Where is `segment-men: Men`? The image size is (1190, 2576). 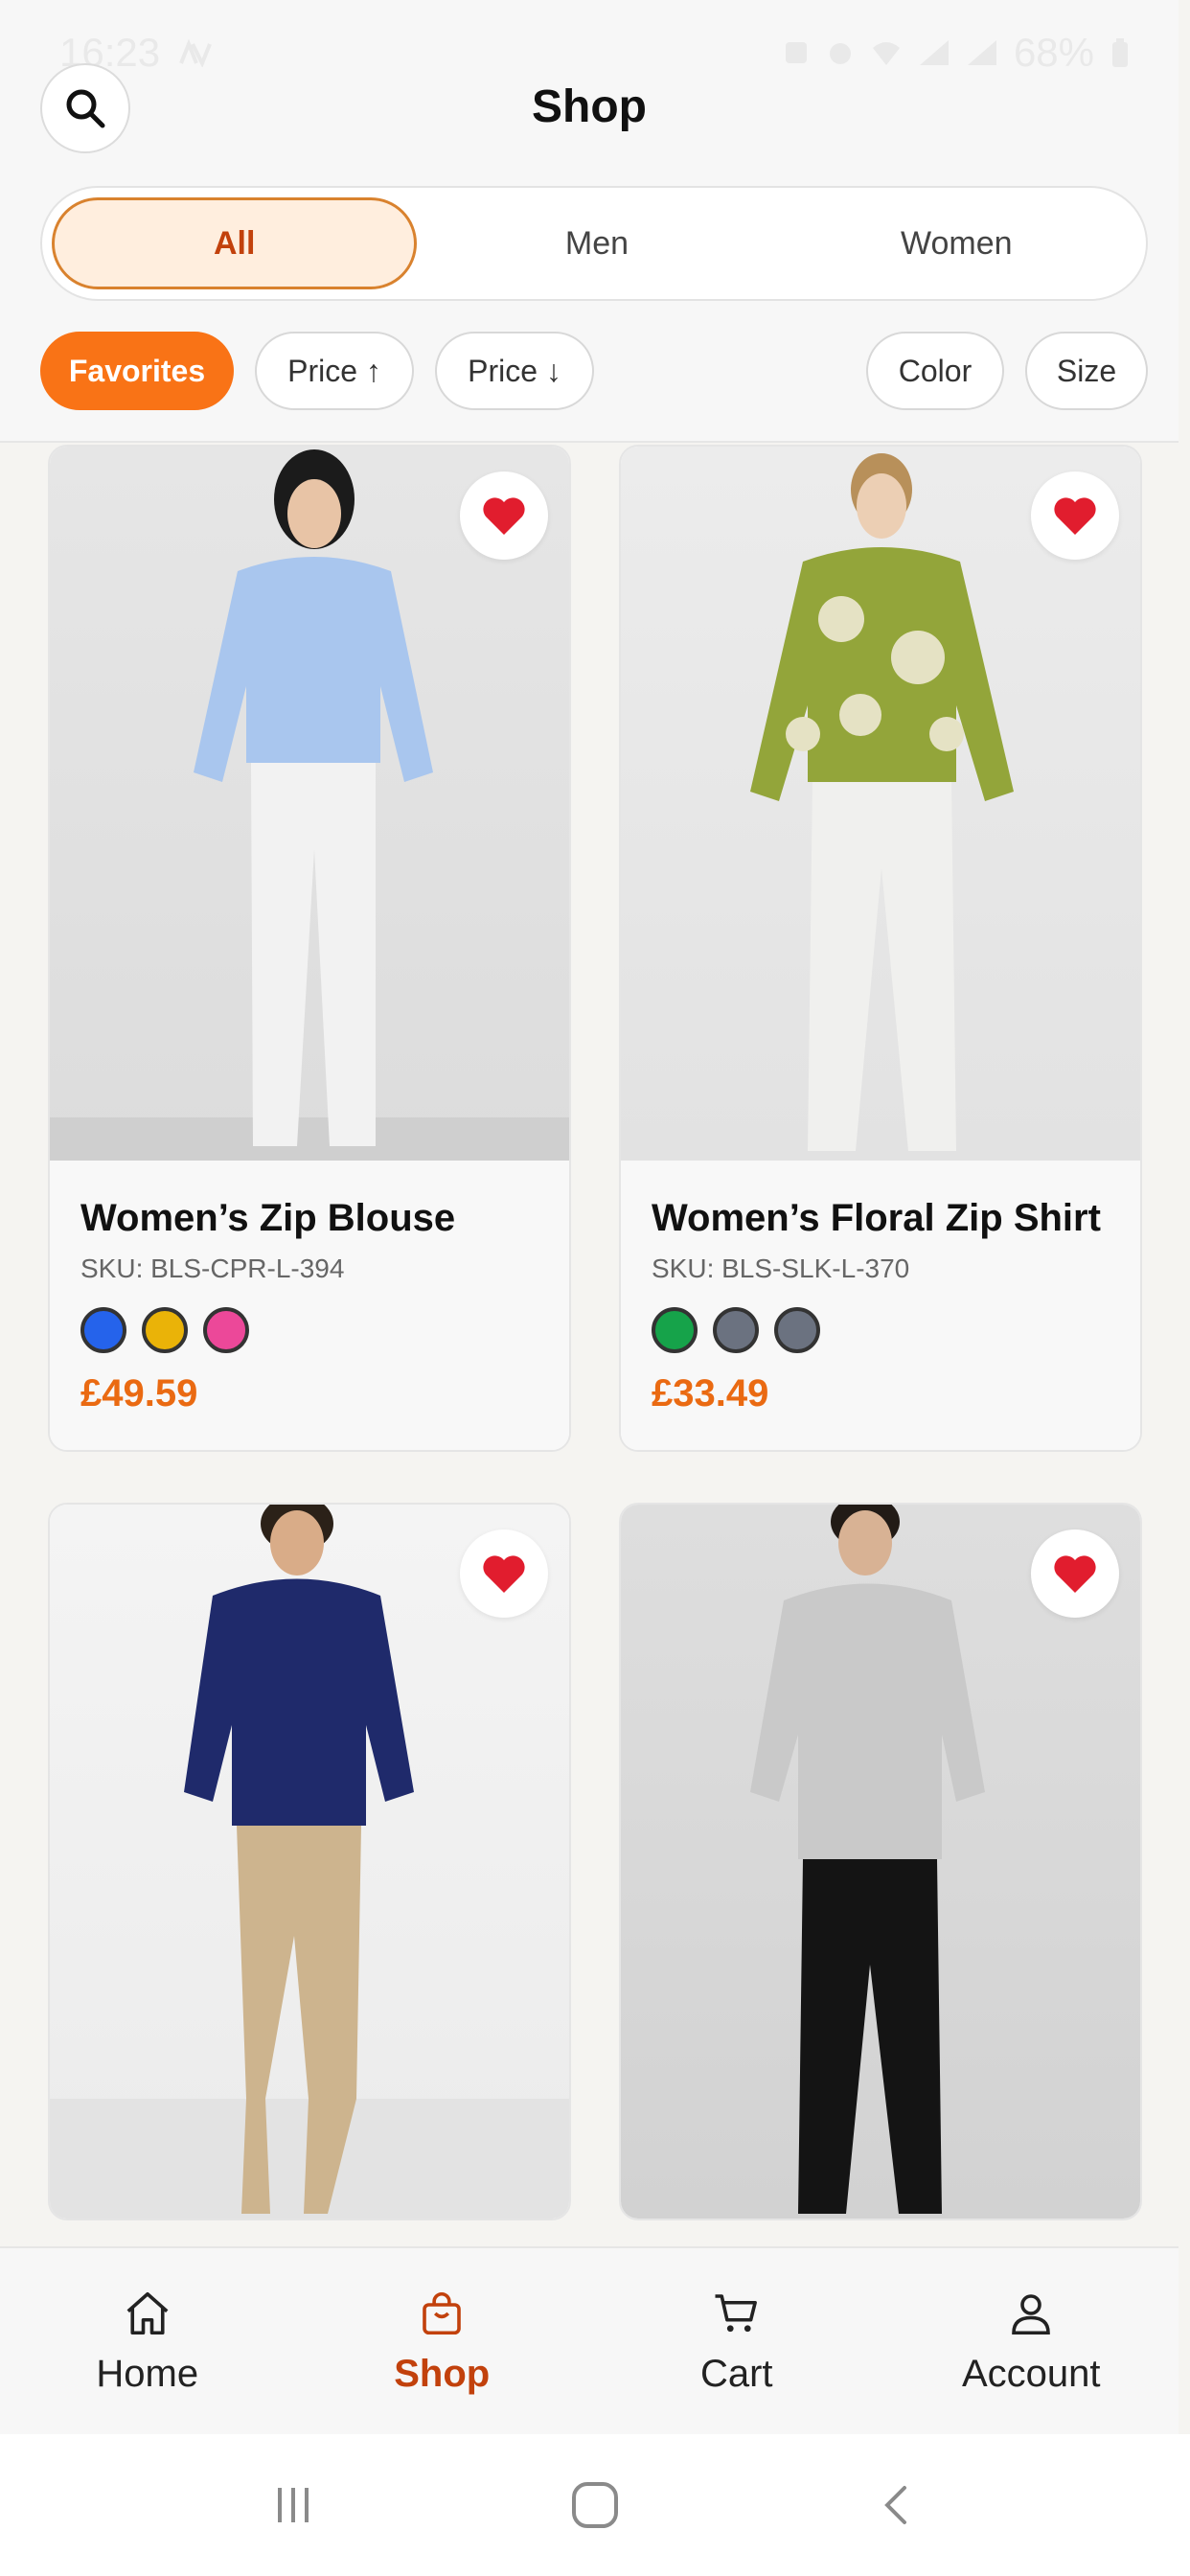
segment-men: Men is located at coordinates (596, 243).